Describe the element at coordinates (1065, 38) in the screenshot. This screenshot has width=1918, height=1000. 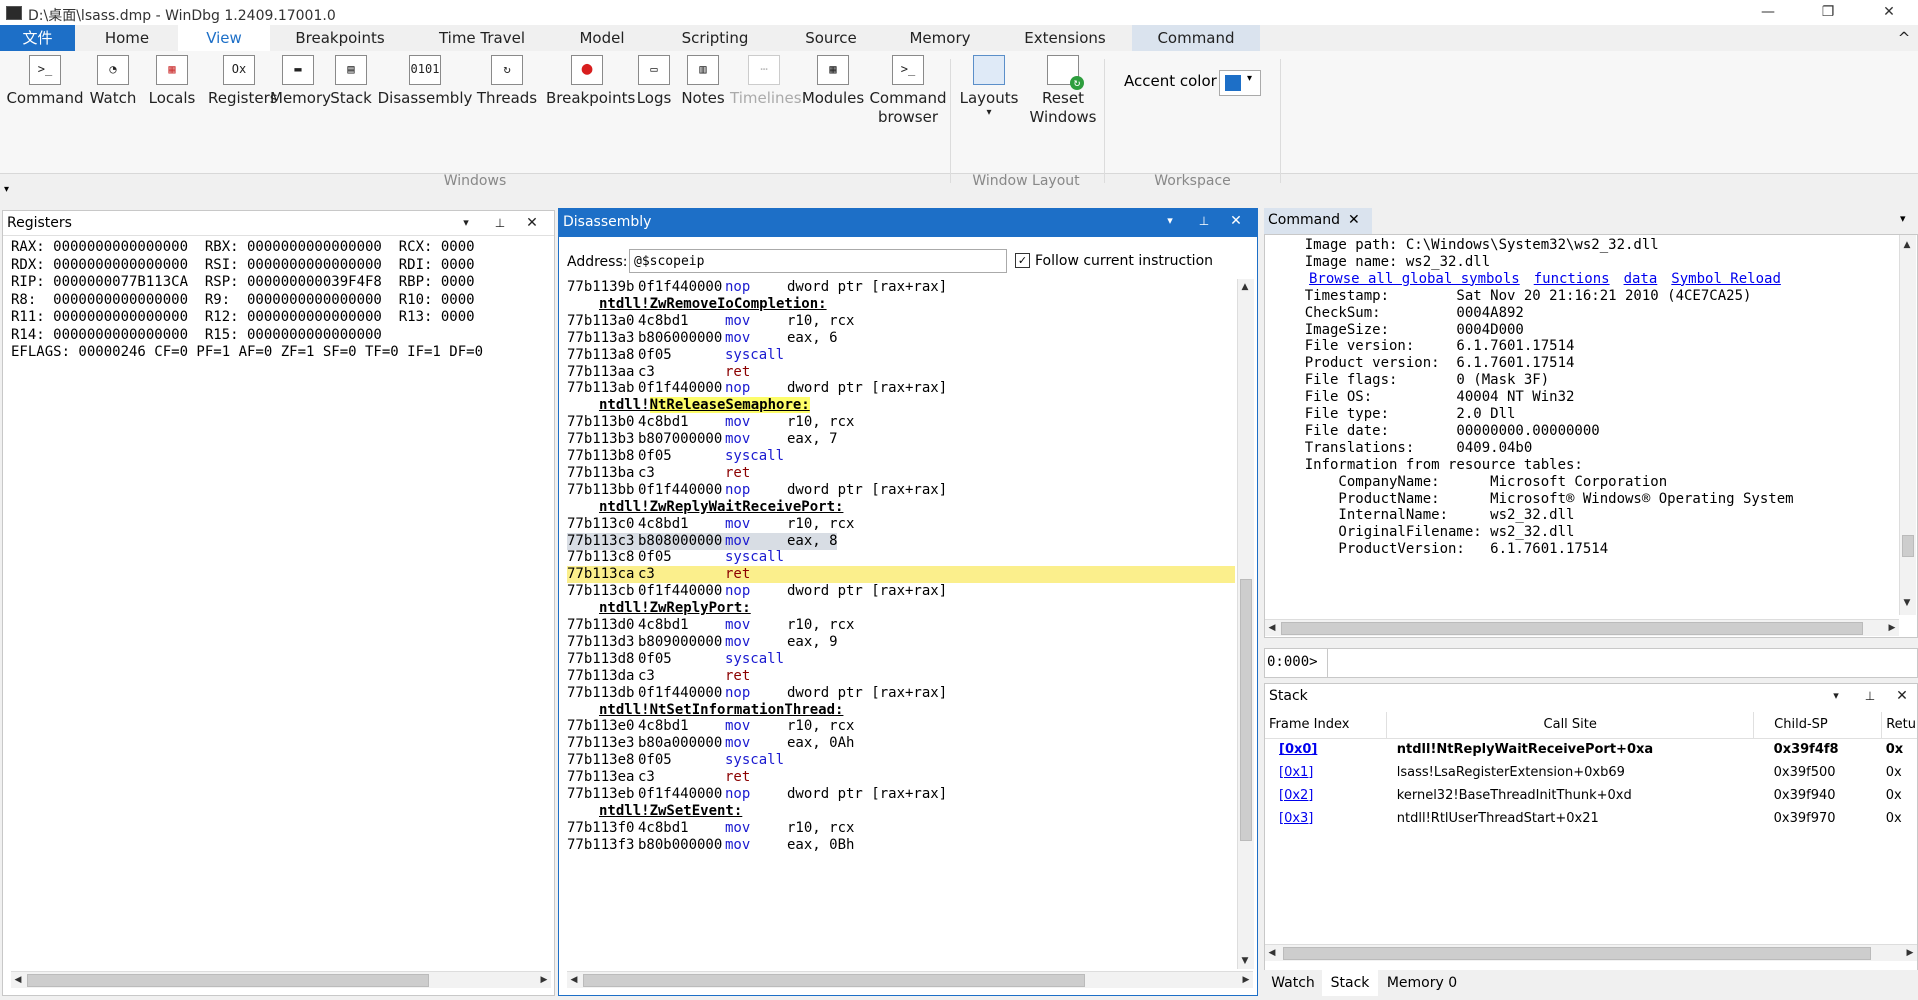
I see `tab-extensions: Extensions` at that location.